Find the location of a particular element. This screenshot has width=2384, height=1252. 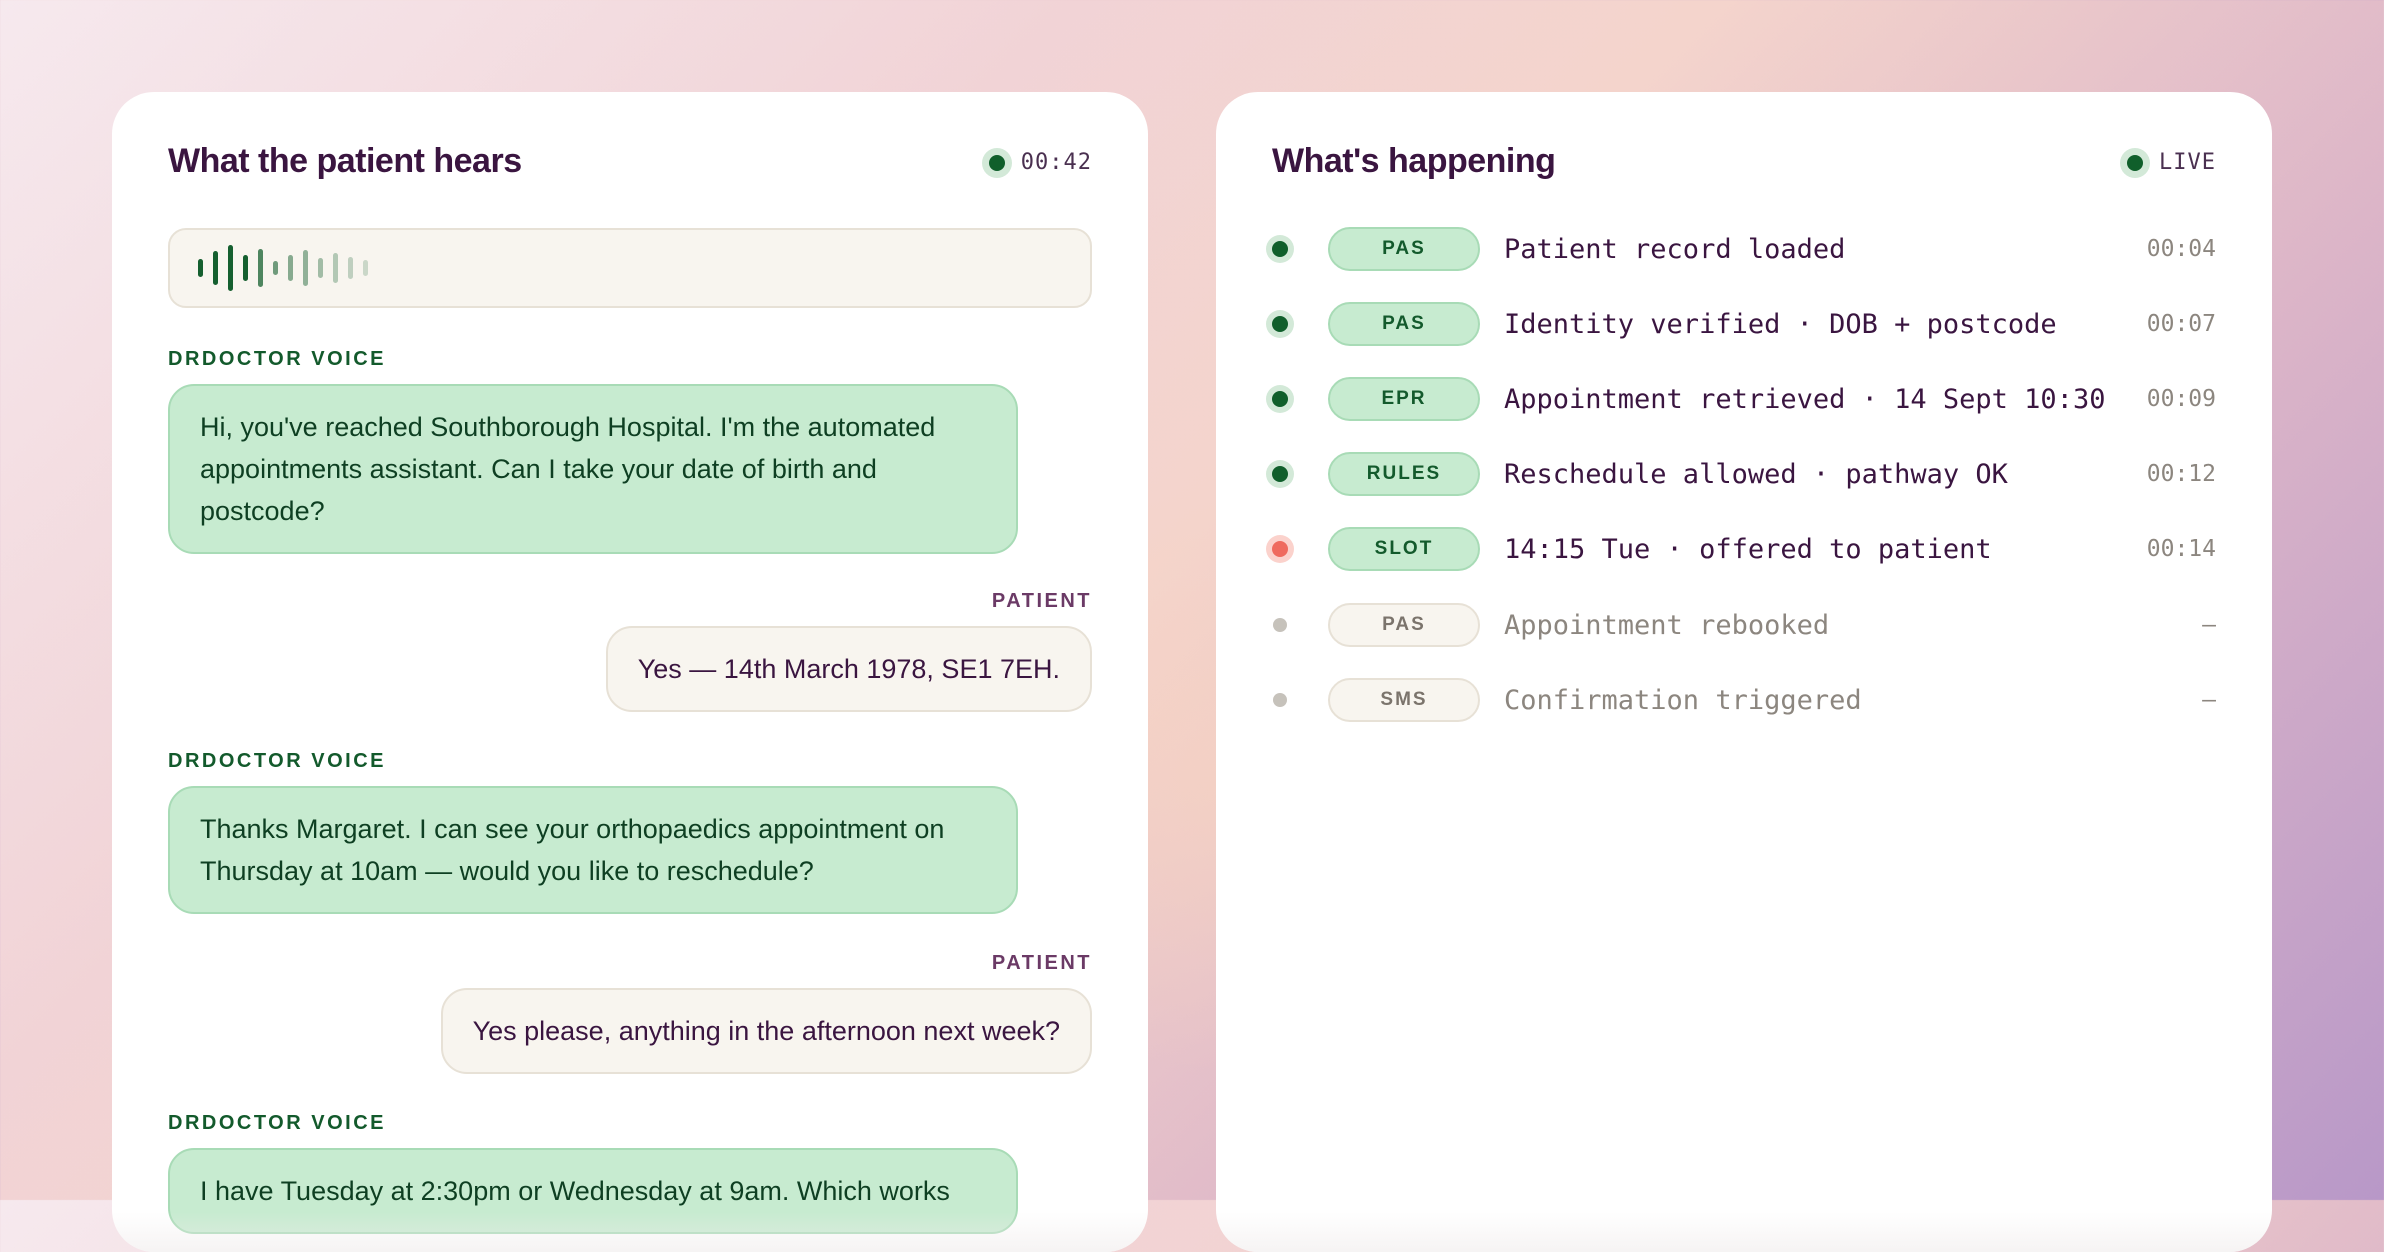

event-row: PAS Appointment rebooked — is located at coordinates (1744, 625).